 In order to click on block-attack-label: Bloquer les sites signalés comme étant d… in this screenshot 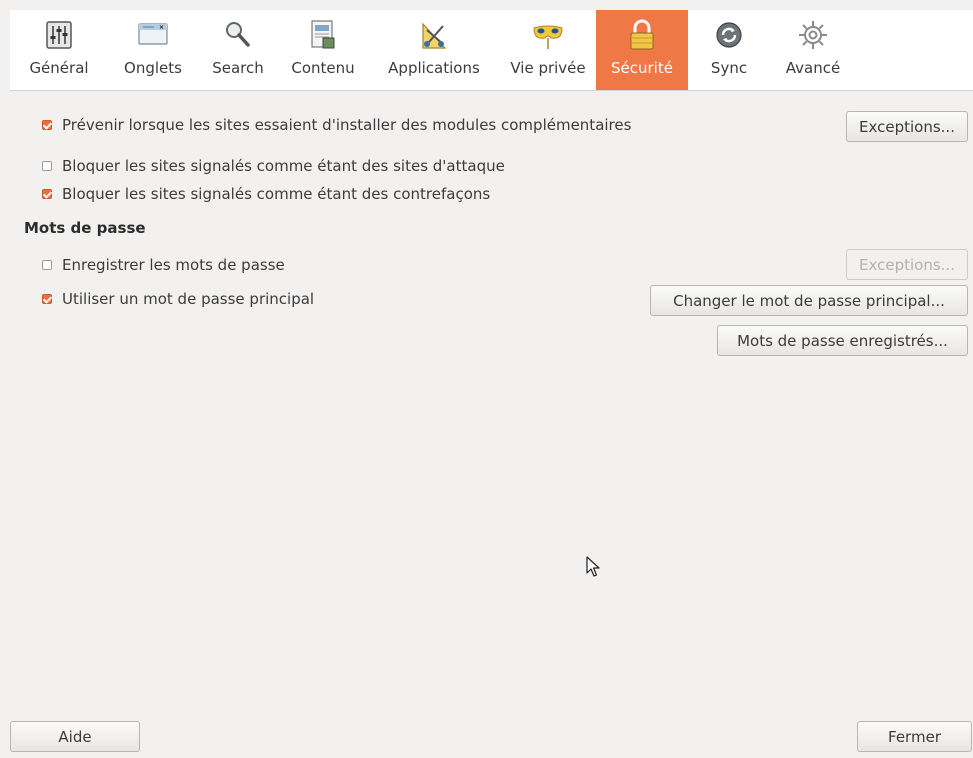, I will do `click(283, 166)`.